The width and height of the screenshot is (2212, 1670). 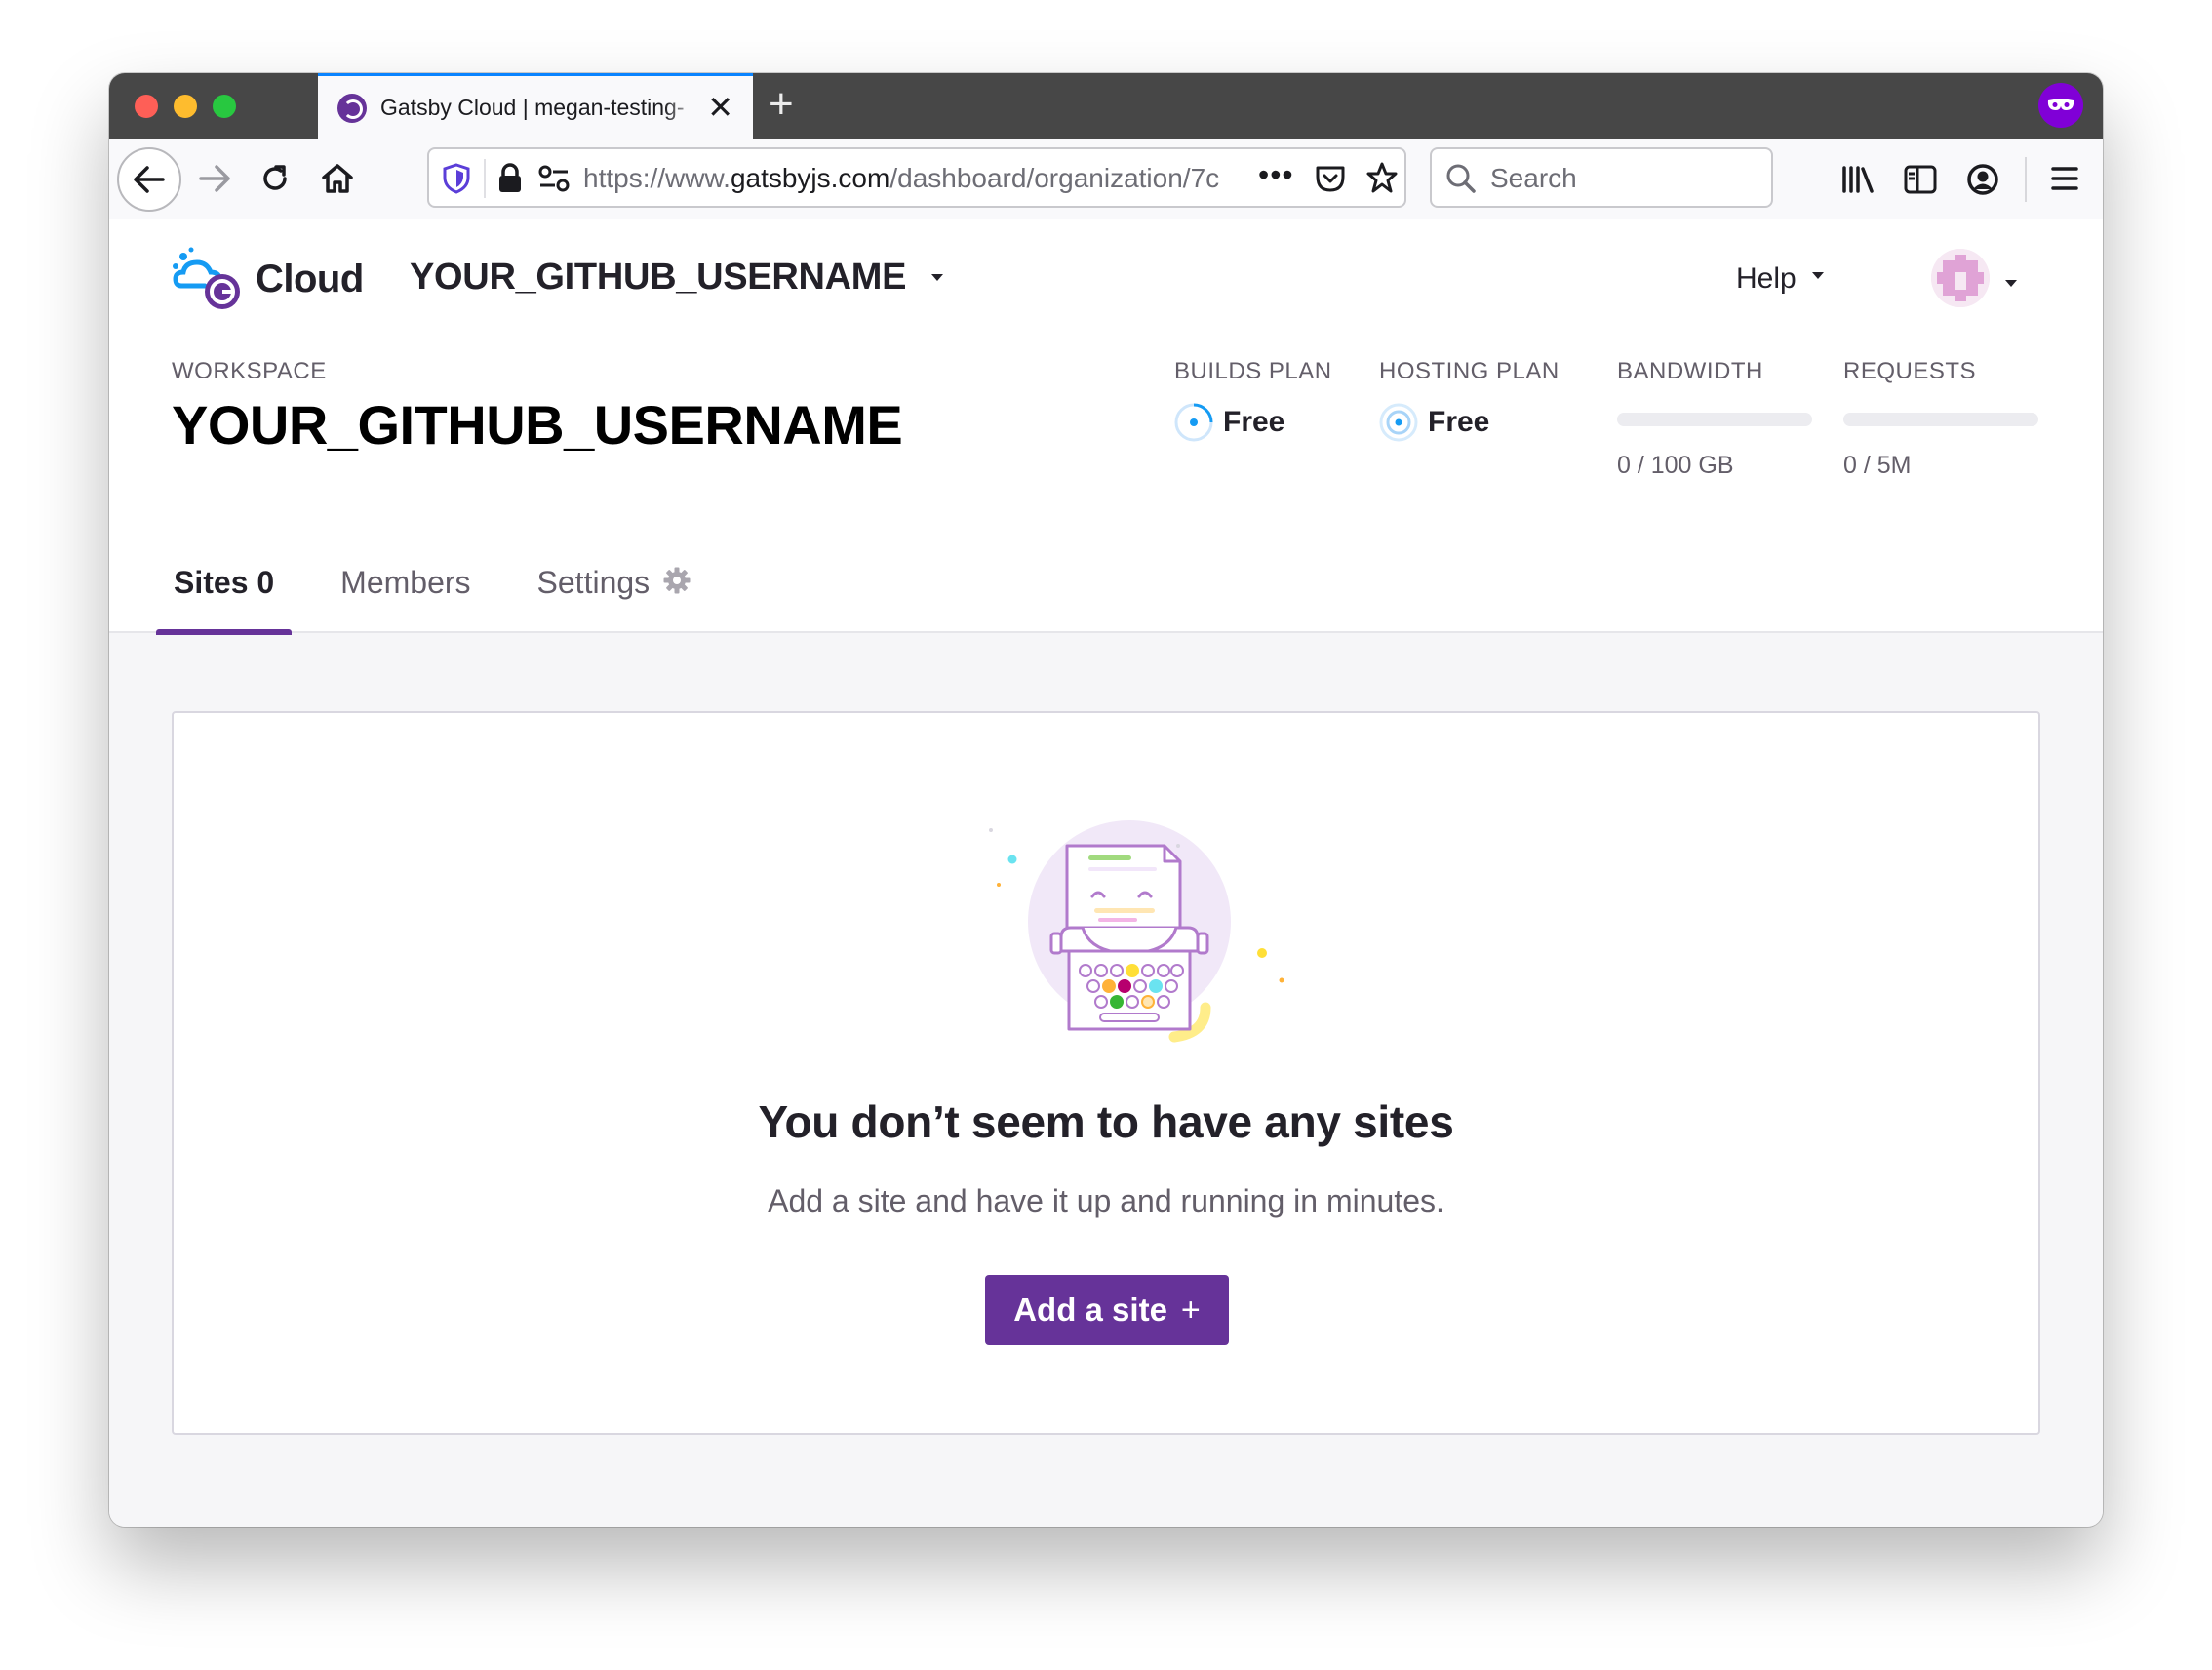 What do you see at coordinates (146, 106) in the screenshot?
I see `close-window-button` at bounding box center [146, 106].